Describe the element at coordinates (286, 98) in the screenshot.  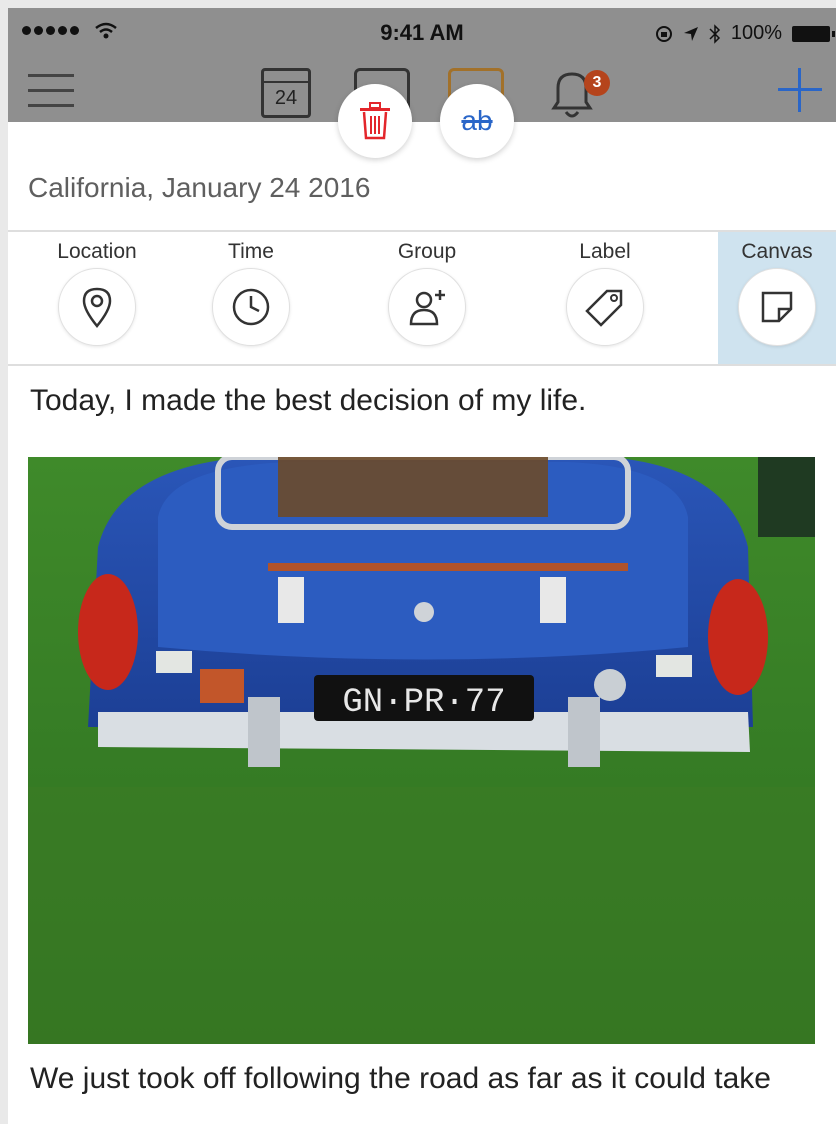
I see `calendar-day: 24` at that location.